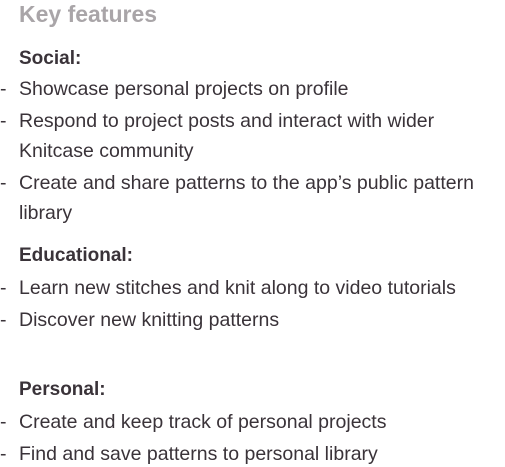 Image resolution: width=505 pixels, height=467 pixels. I want to click on section-title-educational: Educational:, so click(76, 255).